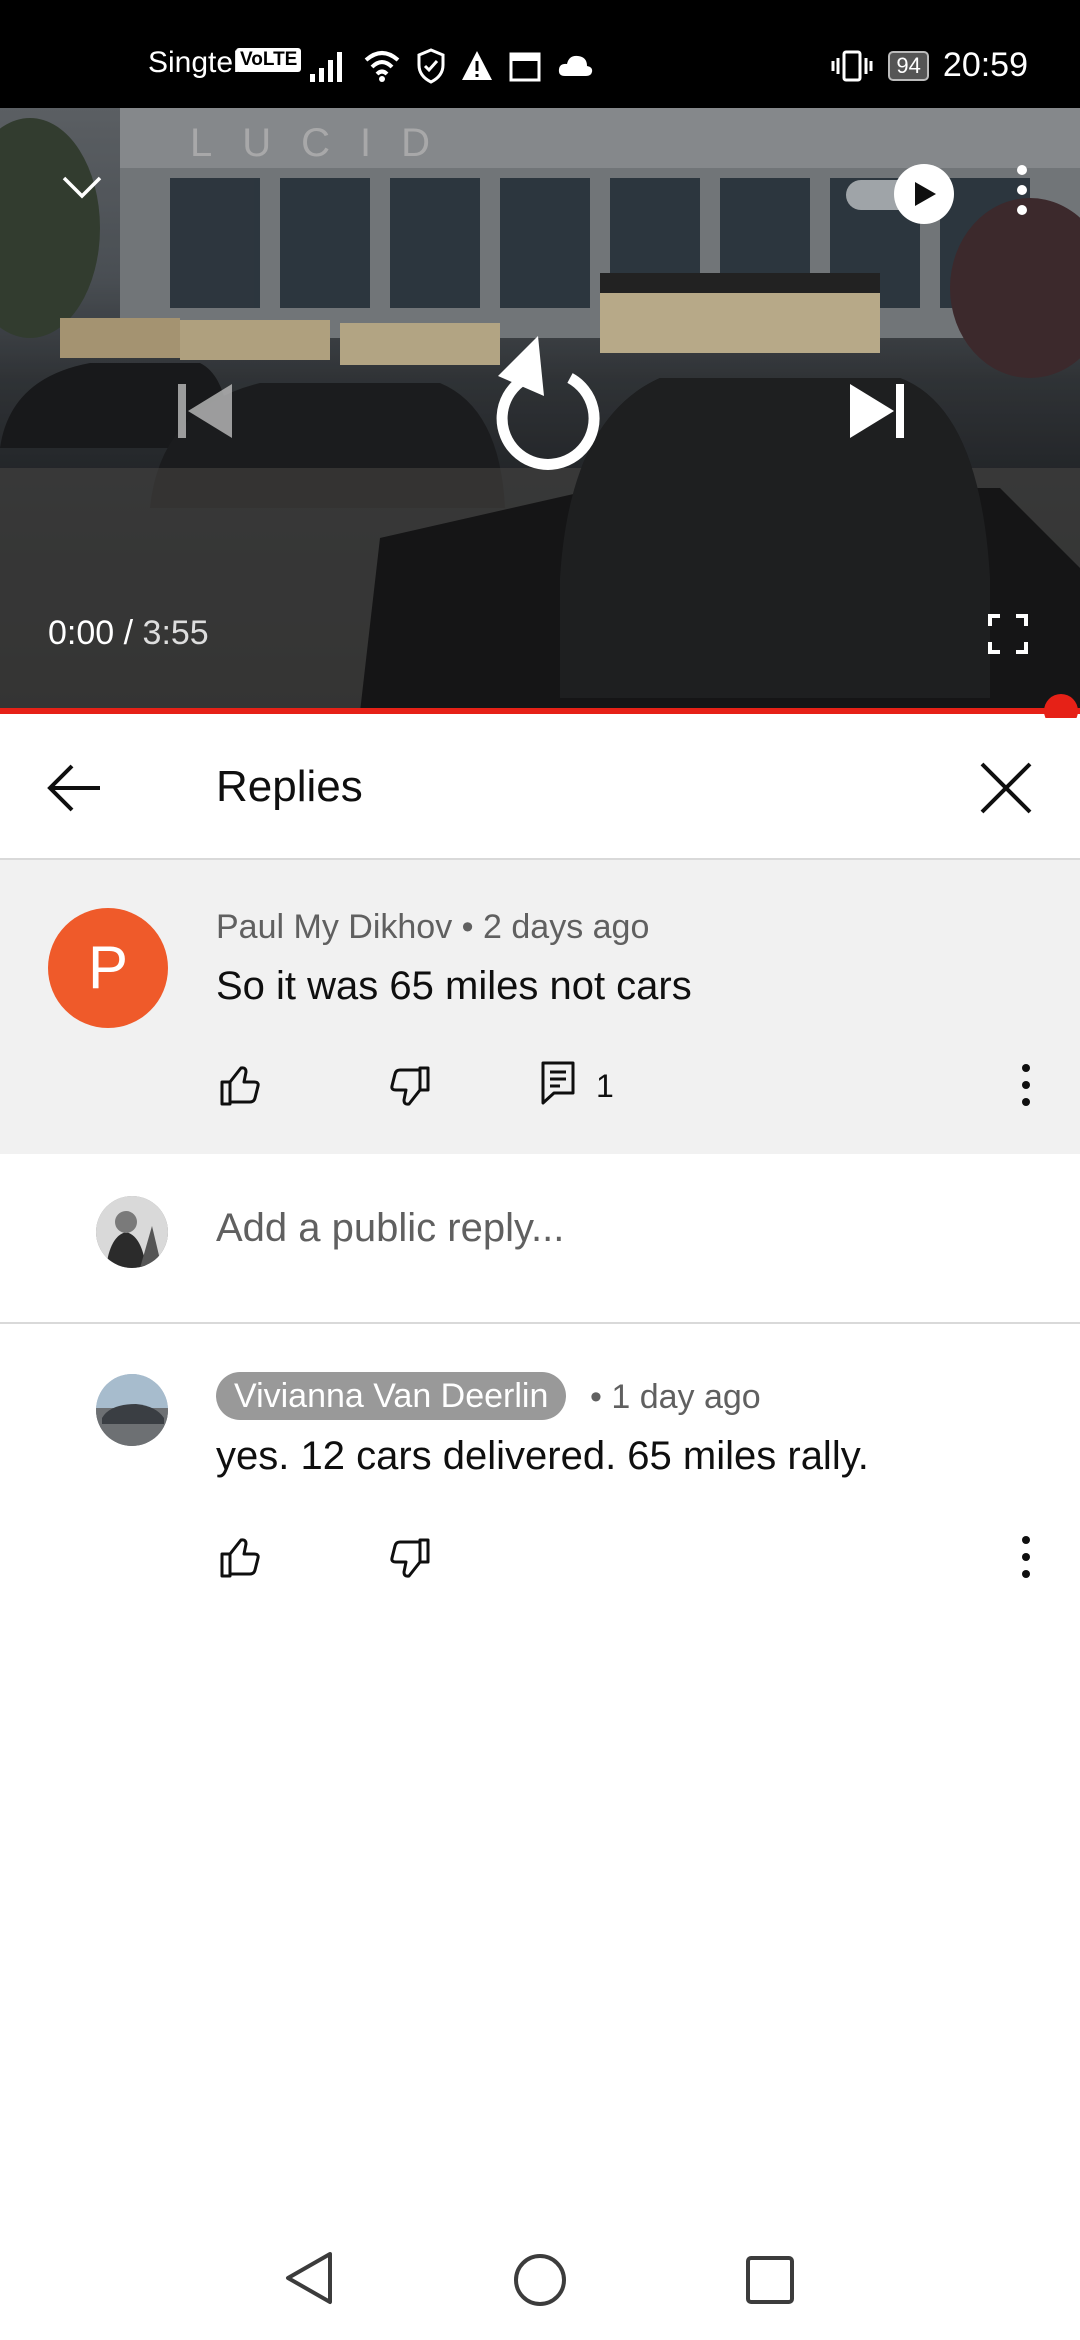 The width and height of the screenshot is (1080, 2340). I want to click on volte-badge: VoLTE, so click(269, 60).